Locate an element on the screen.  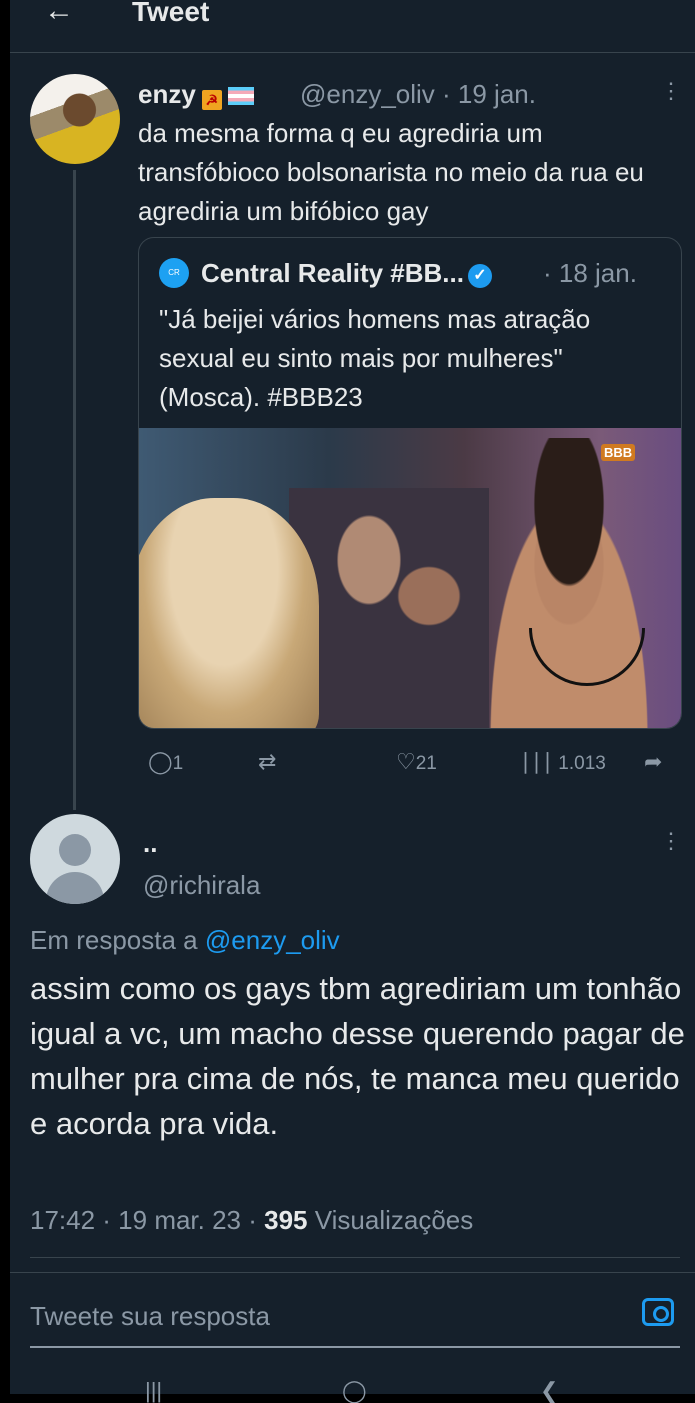
quoted-author-name: Central Reality #BB... ✓ is located at coordinates (346, 273).